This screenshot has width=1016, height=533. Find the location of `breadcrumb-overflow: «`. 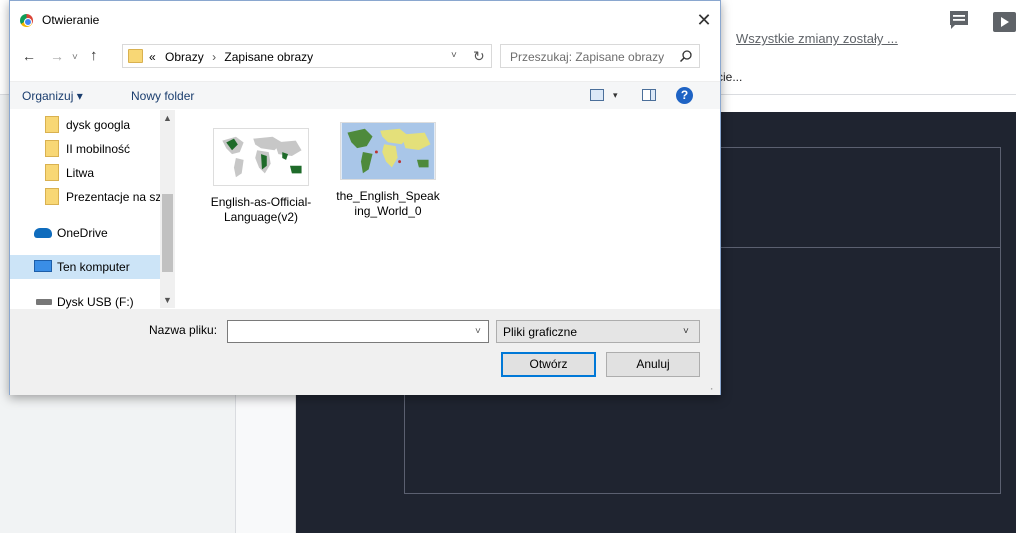

breadcrumb-overflow: « is located at coordinates (152, 57).